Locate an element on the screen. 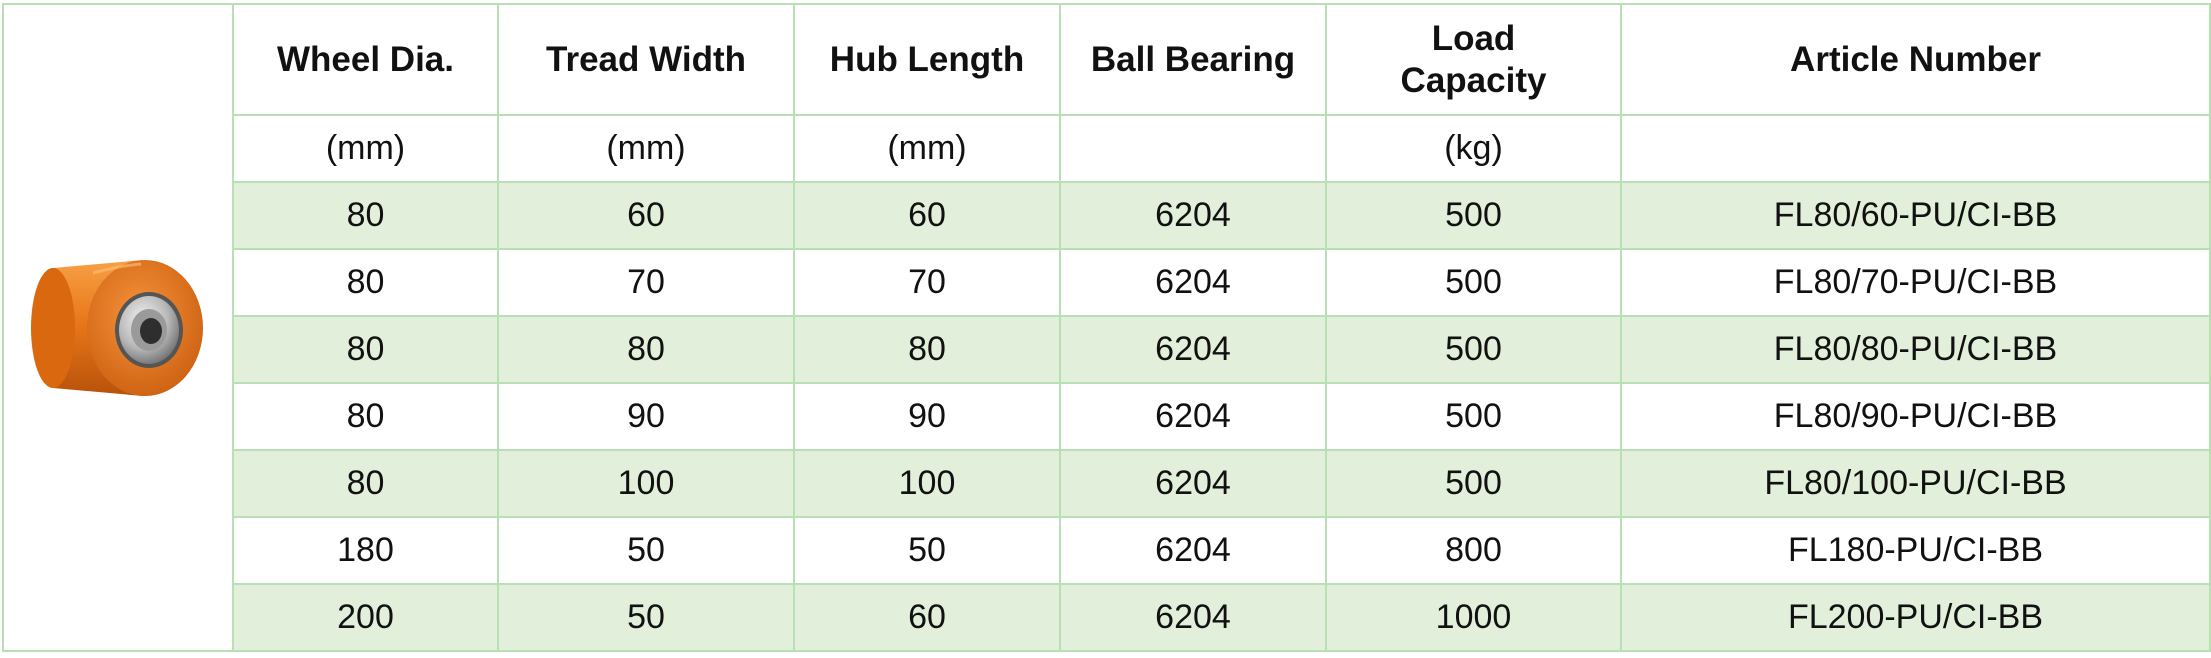 The width and height of the screenshot is (2211, 658). table-row: 80 70 70 6204 500 FL80/70-PU/CI-BB is located at coordinates (1107, 282).